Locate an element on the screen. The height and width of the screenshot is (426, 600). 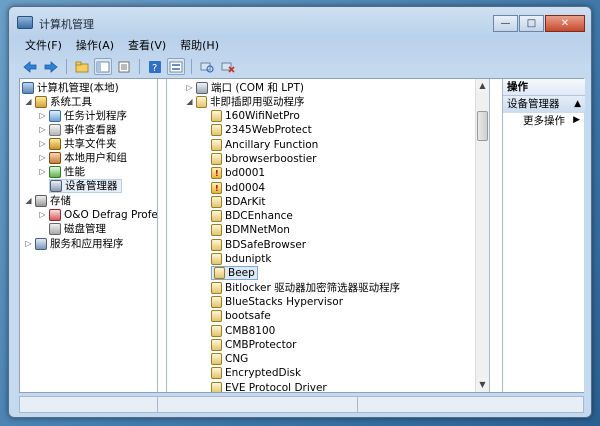
tree-item-defrag: ▷ O&O Defrag Professi is located at coordinates (98, 215).